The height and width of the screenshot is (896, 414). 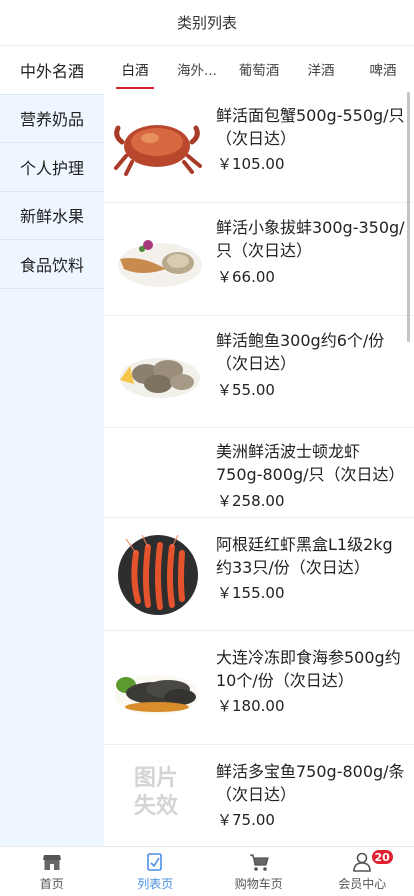 I want to click on list-icon, so click(x=155, y=862).